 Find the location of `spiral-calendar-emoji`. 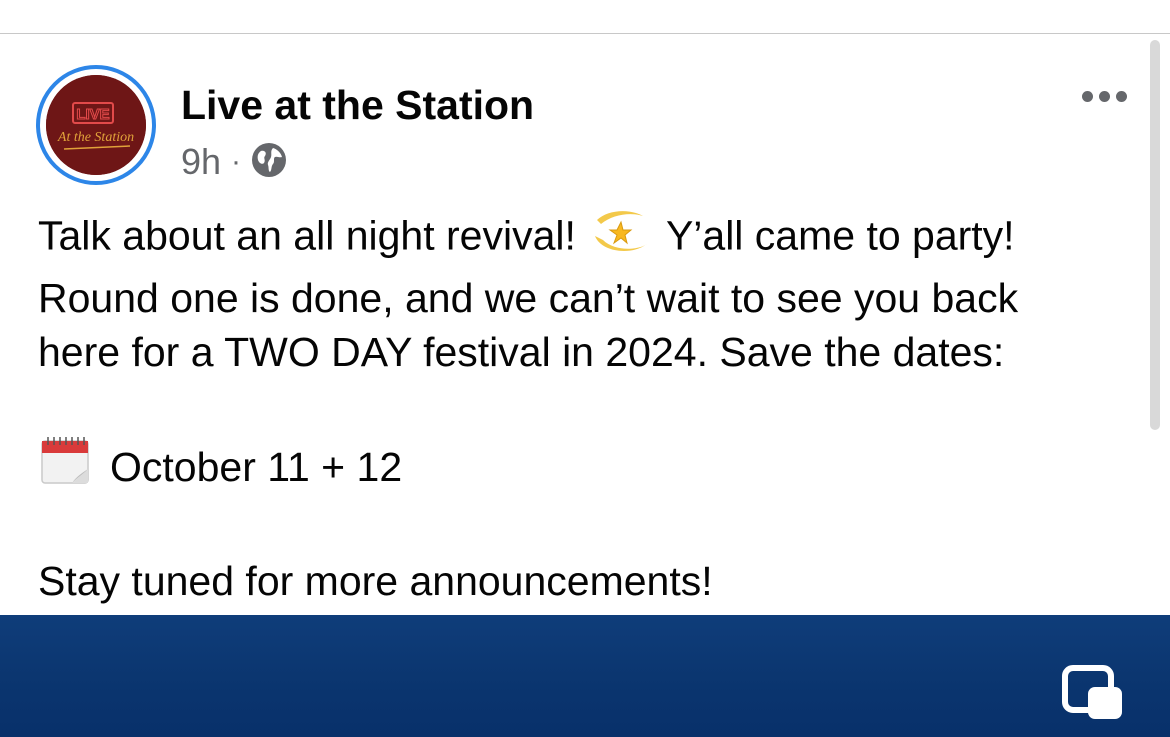

spiral-calendar-emoji is located at coordinates (65, 466).